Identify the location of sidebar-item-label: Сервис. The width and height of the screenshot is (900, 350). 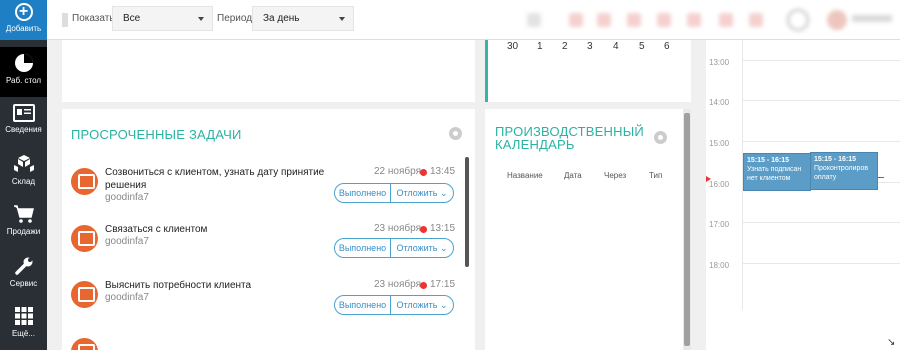
(23, 283).